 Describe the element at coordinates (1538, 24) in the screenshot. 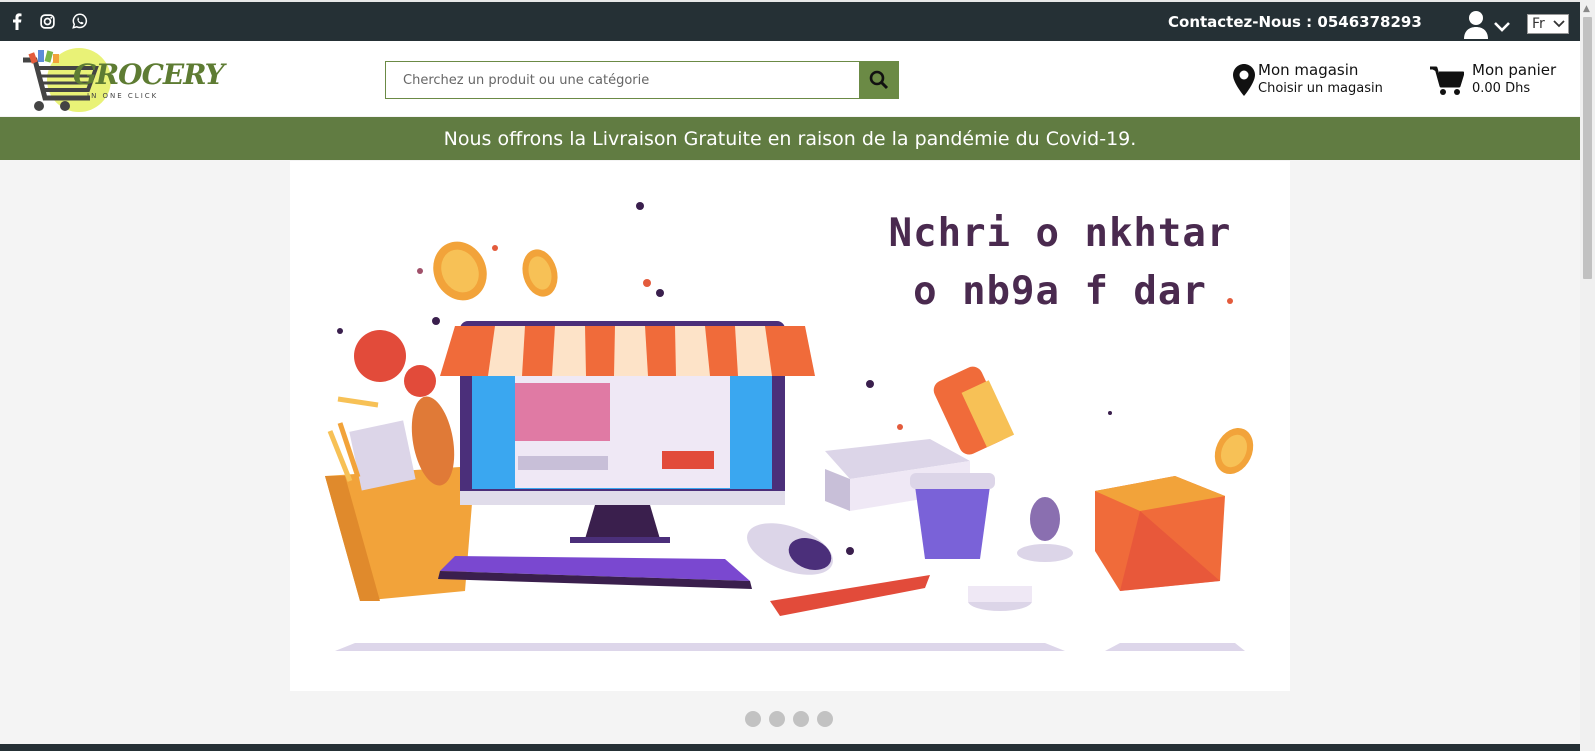

I see `language-value: Fr` at that location.